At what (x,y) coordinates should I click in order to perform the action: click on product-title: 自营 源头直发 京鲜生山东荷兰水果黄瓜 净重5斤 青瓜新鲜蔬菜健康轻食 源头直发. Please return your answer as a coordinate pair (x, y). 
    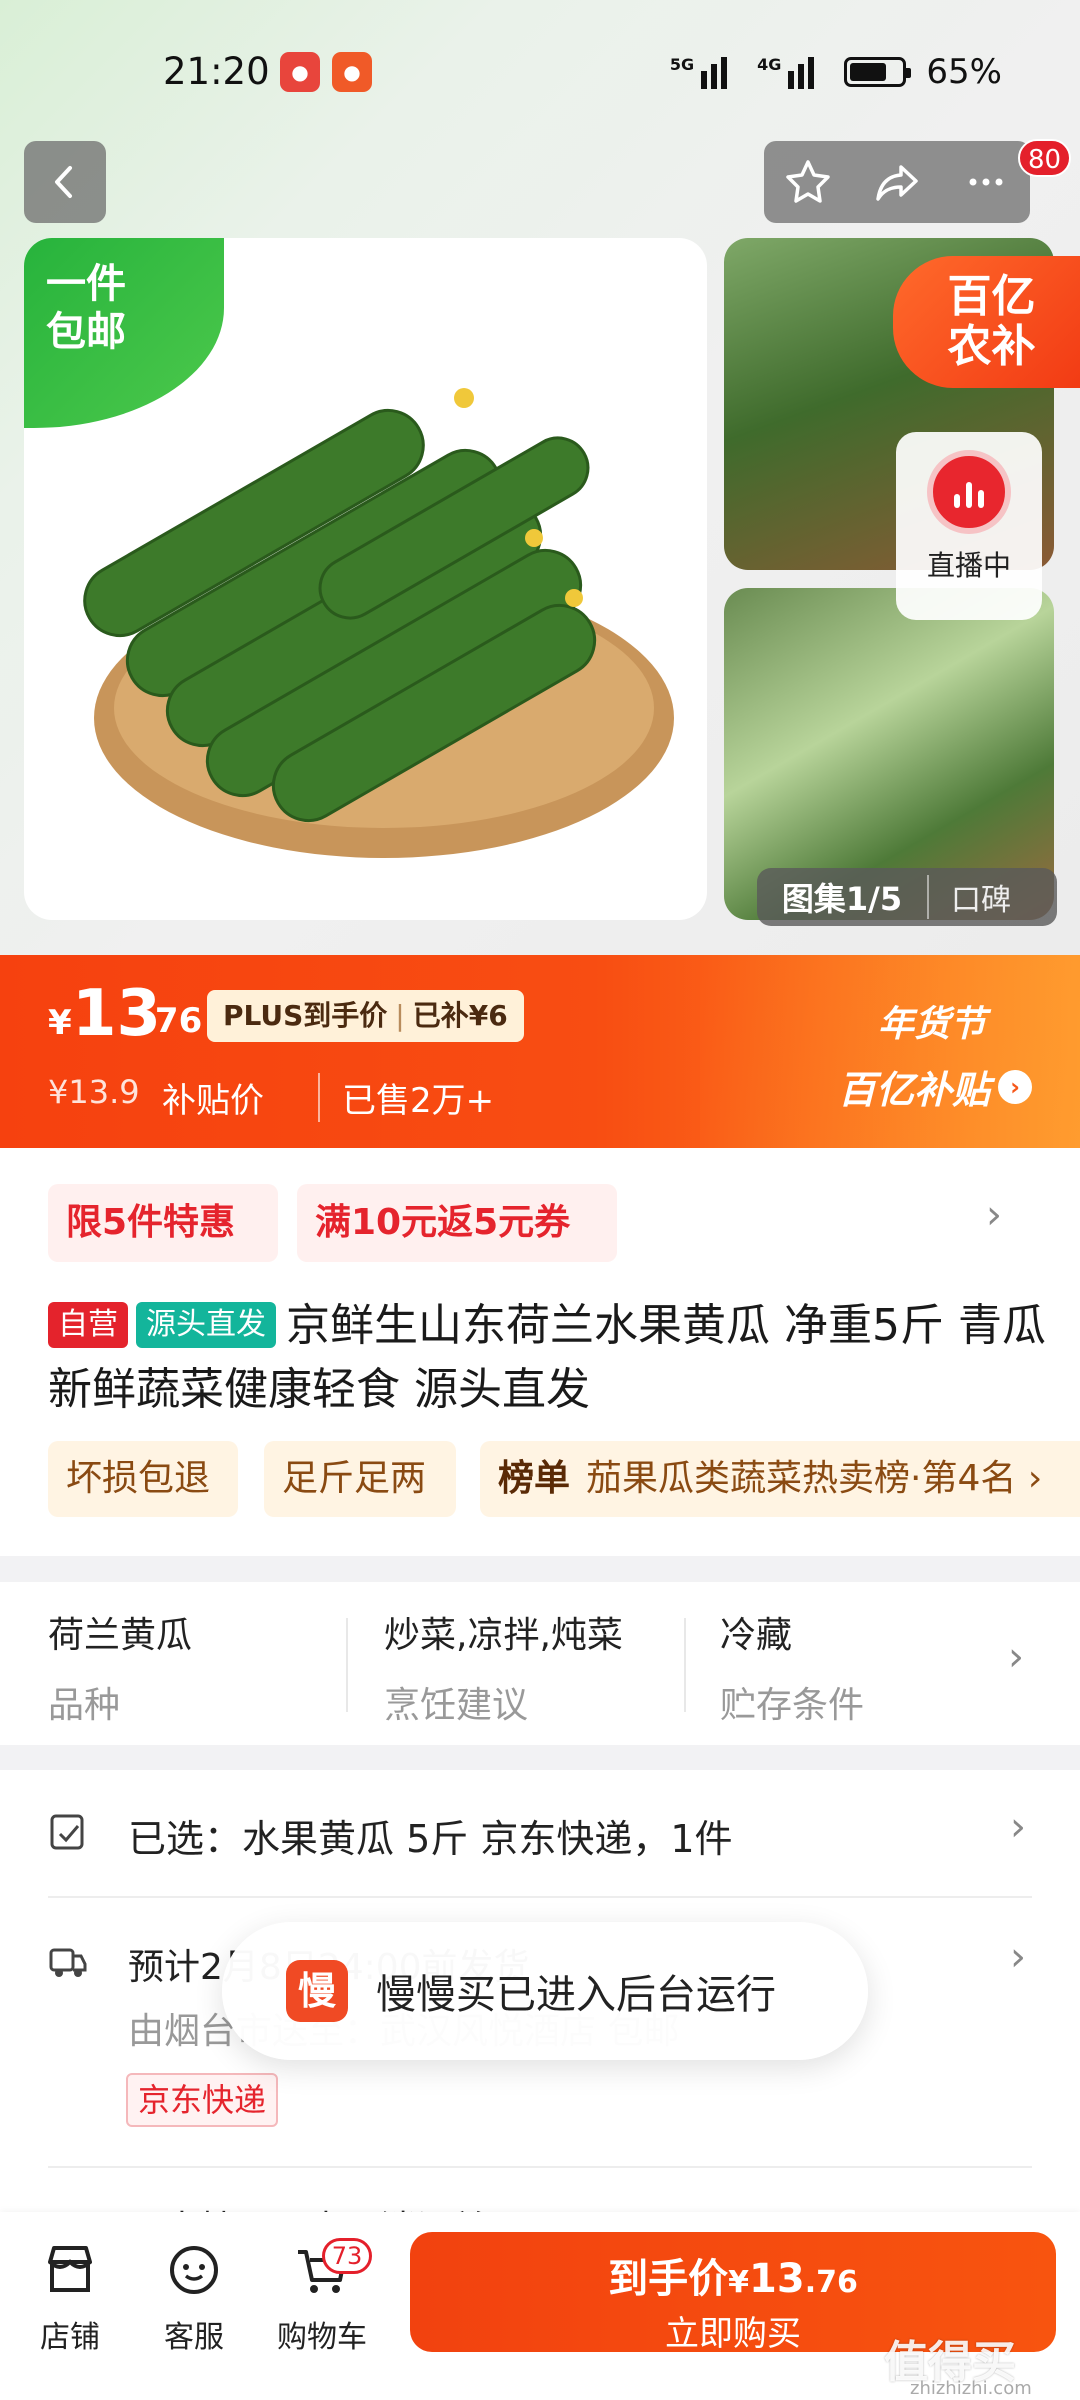
    Looking at the image, I should click on (547, 1357).